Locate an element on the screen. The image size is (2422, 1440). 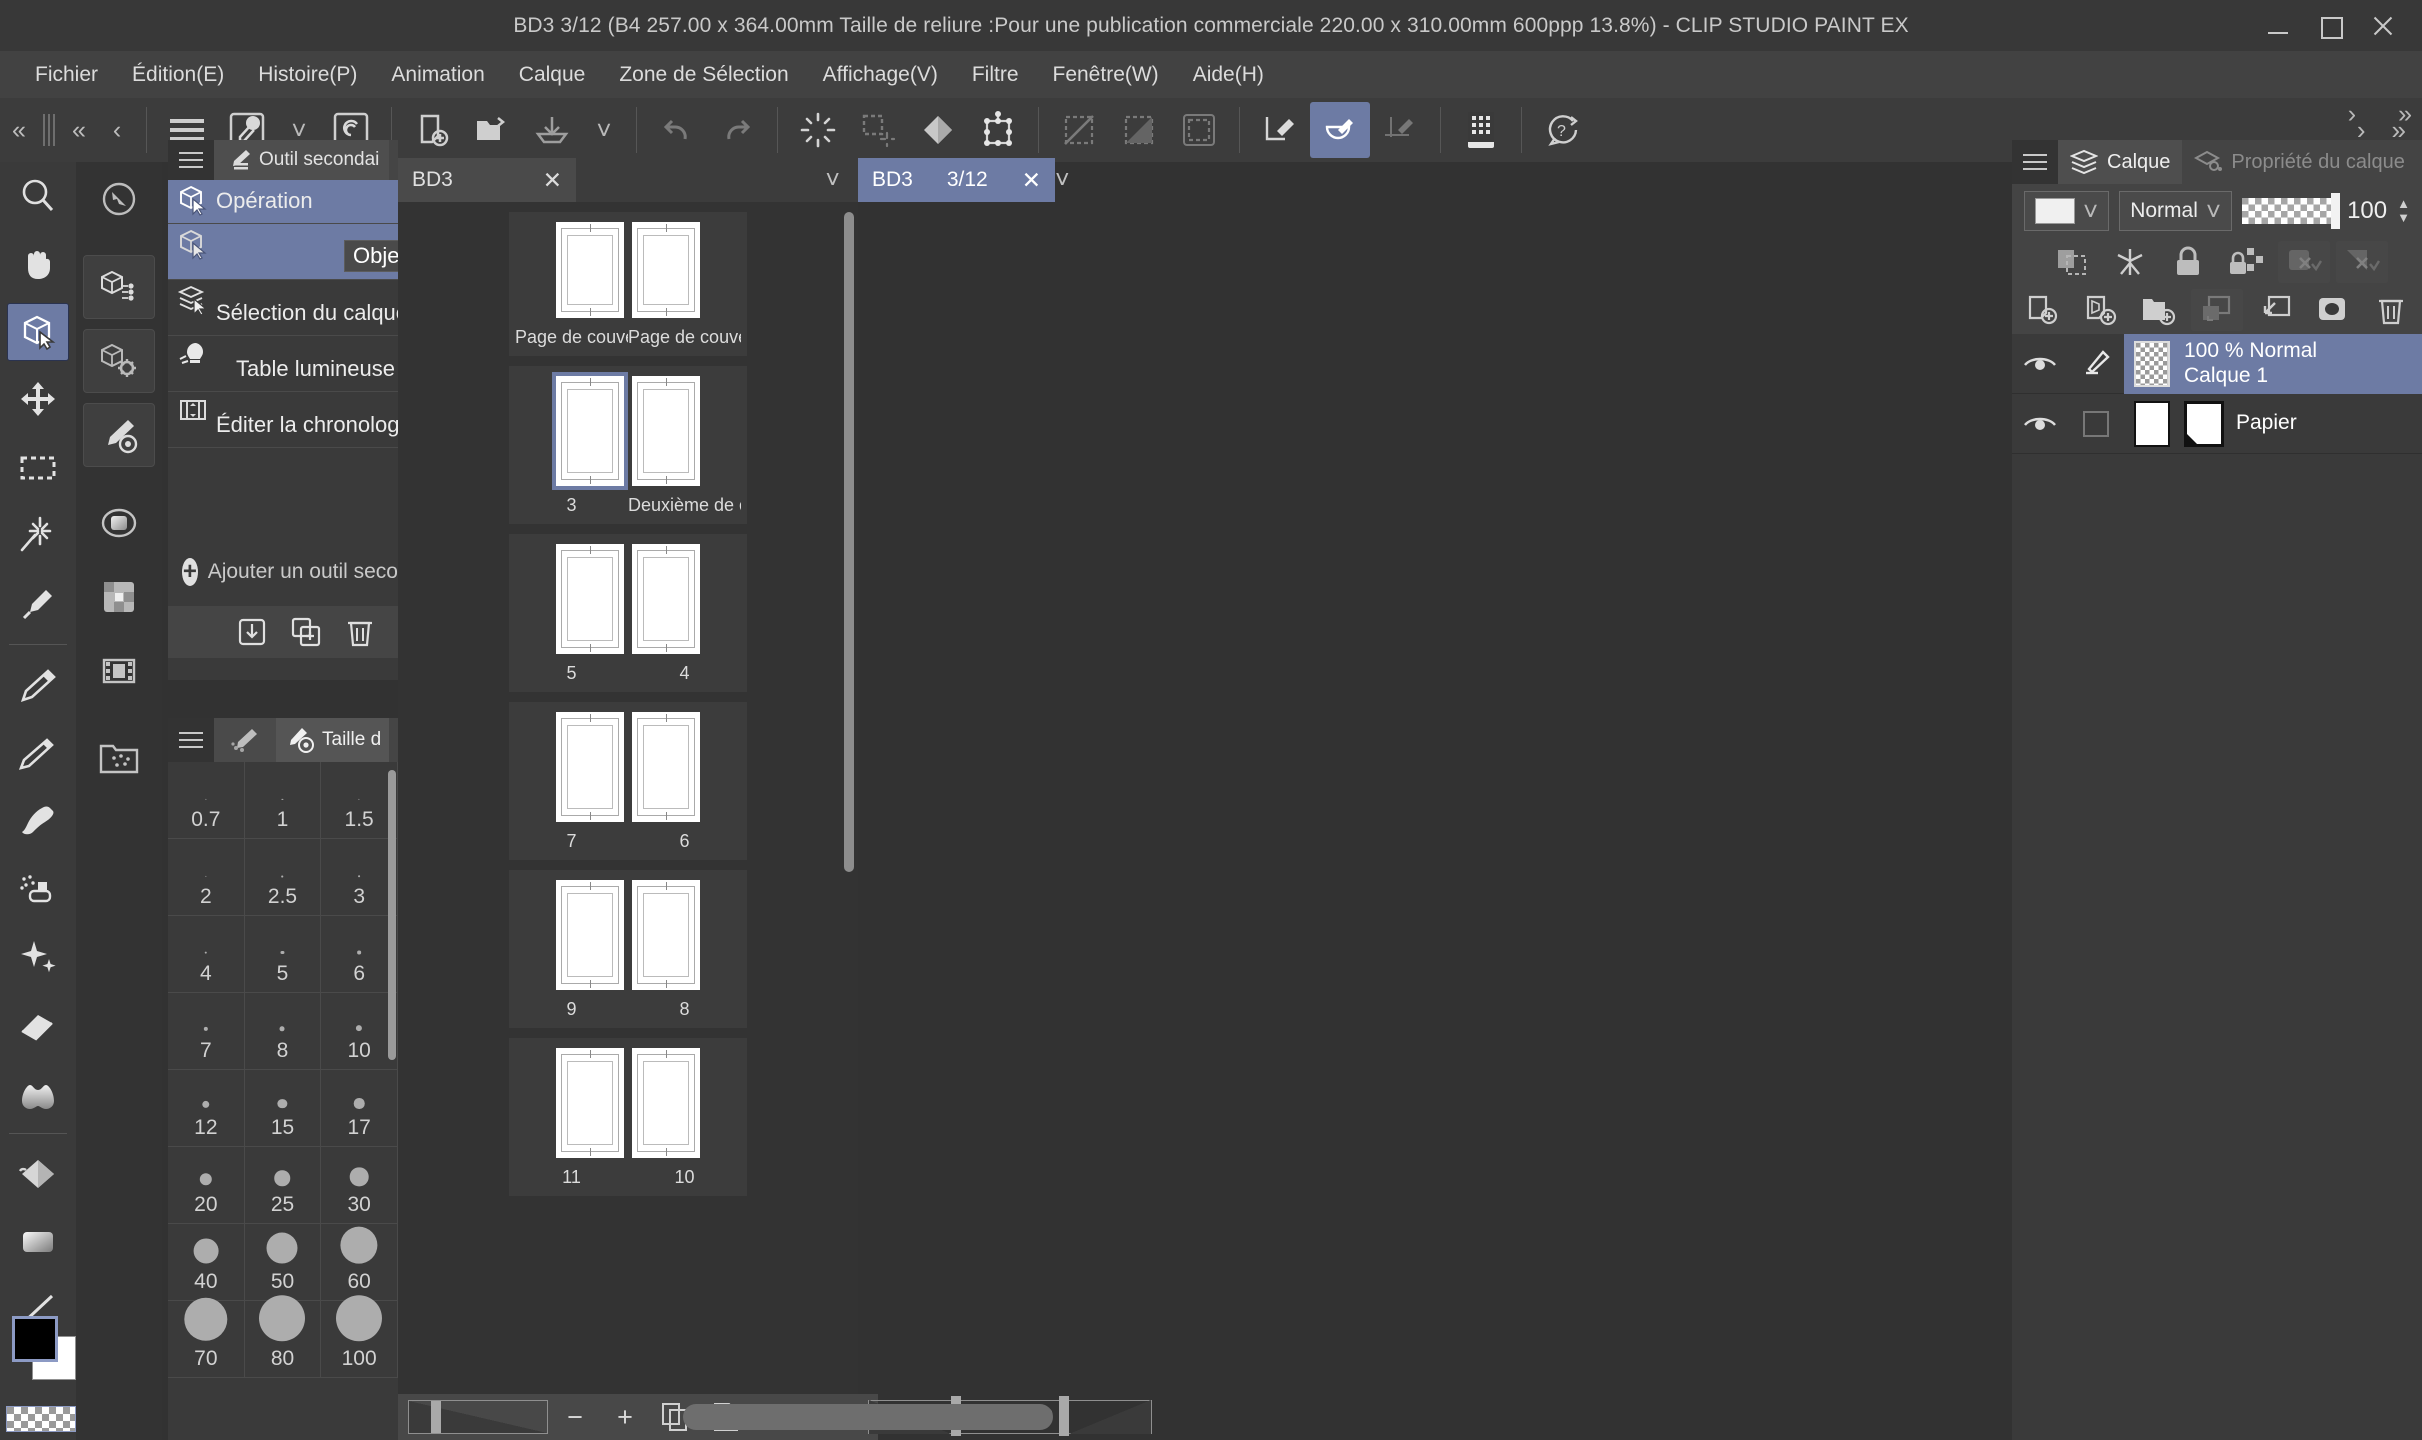
tool-property-button is located at coordinates (119, 435).